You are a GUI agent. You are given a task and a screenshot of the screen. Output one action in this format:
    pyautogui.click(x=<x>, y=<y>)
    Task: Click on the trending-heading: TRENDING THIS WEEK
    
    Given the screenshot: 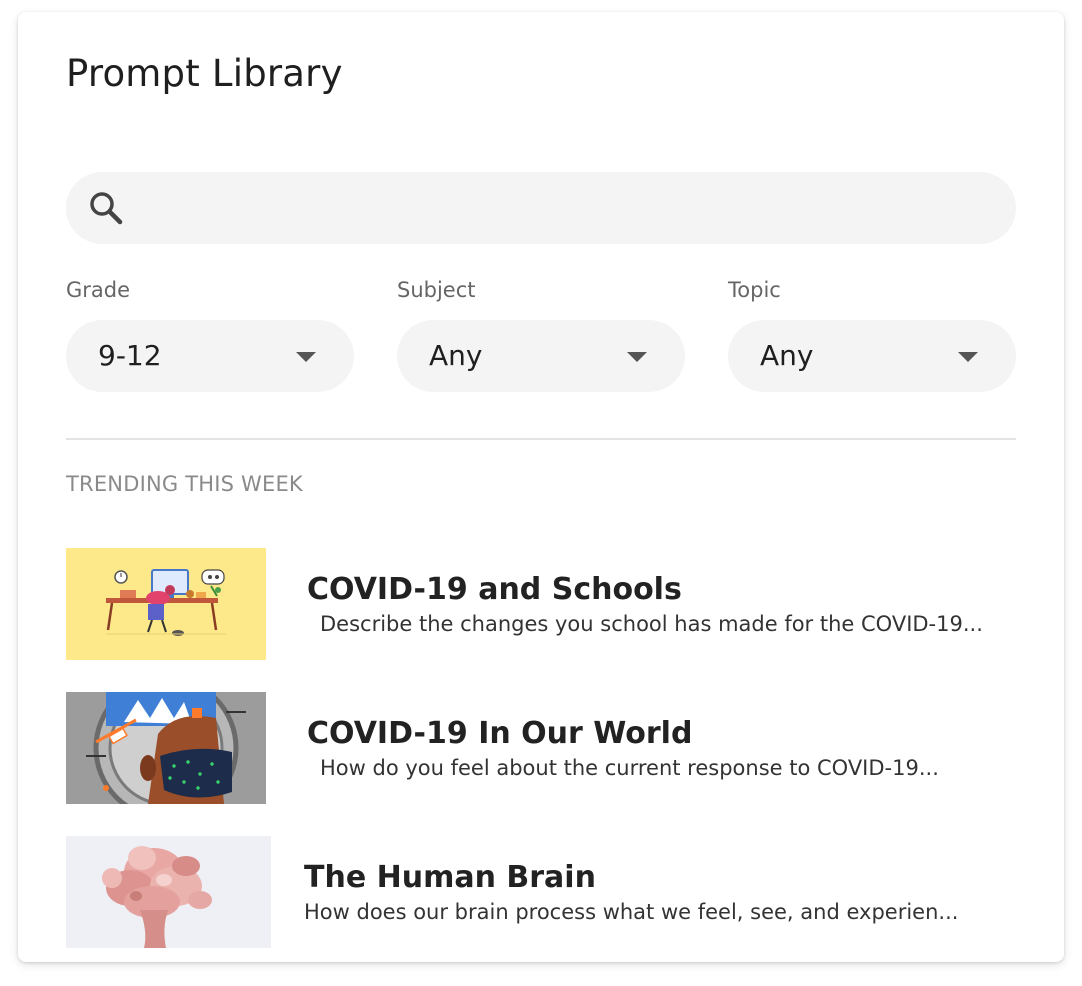 What is the action you would take?
    pyautogui.click(x=184, y=484)
    